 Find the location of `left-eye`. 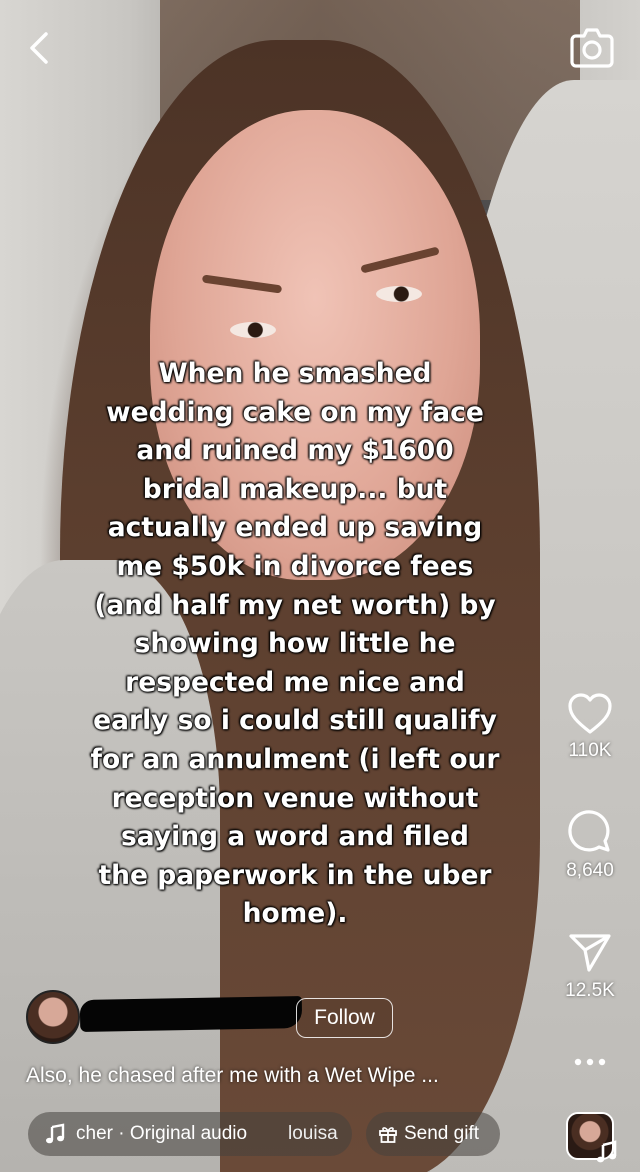

left-eye is located at coordinates (253, 330).